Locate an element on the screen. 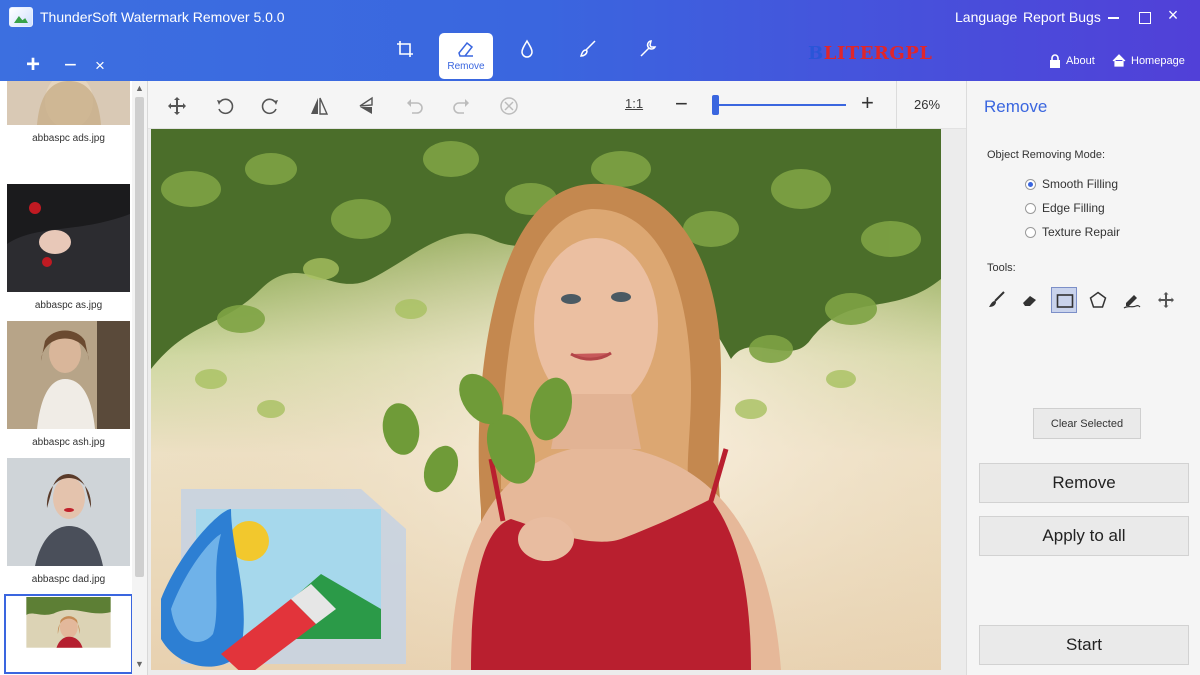  thumbnail-filename: abbaspc ads.jpg is located at coordinates (68, 138).